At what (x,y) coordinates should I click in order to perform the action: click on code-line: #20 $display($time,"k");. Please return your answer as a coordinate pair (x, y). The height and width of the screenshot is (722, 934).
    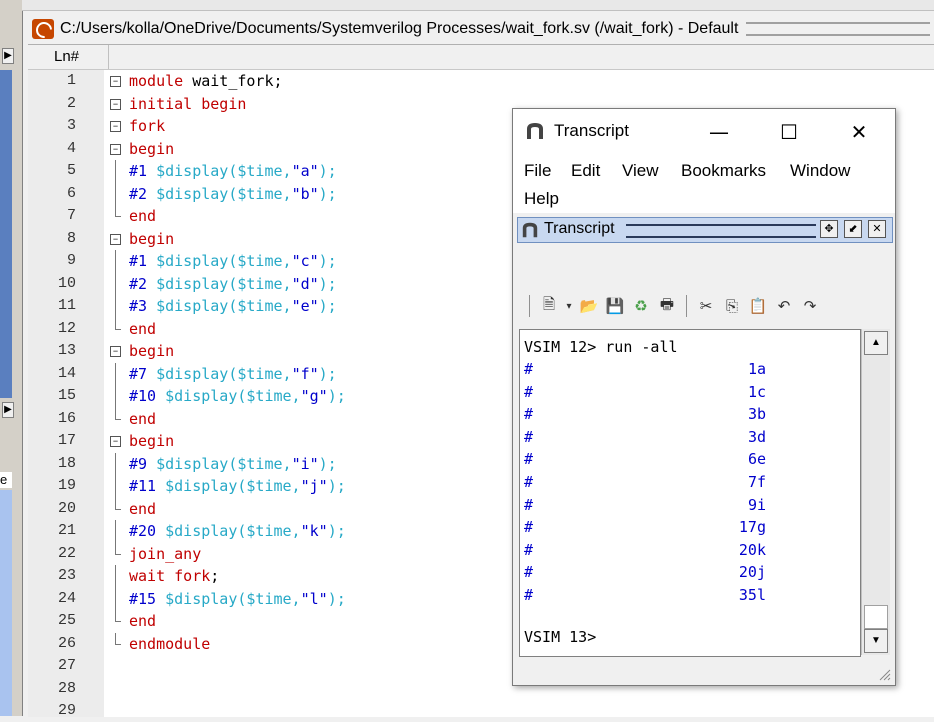
    Looking at the image, I should click on (237, 531).